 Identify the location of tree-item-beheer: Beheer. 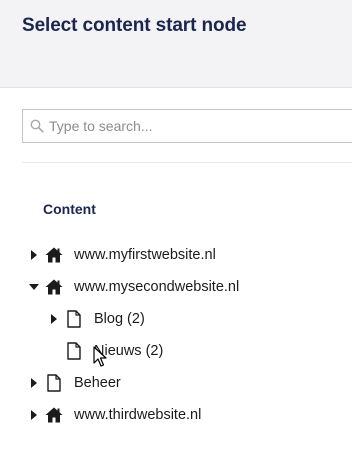
(74, 383).